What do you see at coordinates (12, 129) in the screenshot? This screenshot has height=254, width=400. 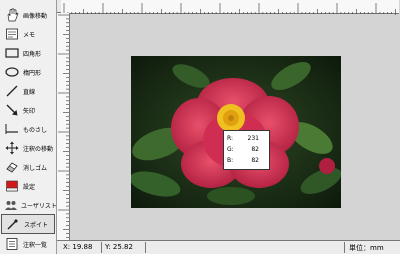 I see `ruler-icon` at bounding box center [12, 129].